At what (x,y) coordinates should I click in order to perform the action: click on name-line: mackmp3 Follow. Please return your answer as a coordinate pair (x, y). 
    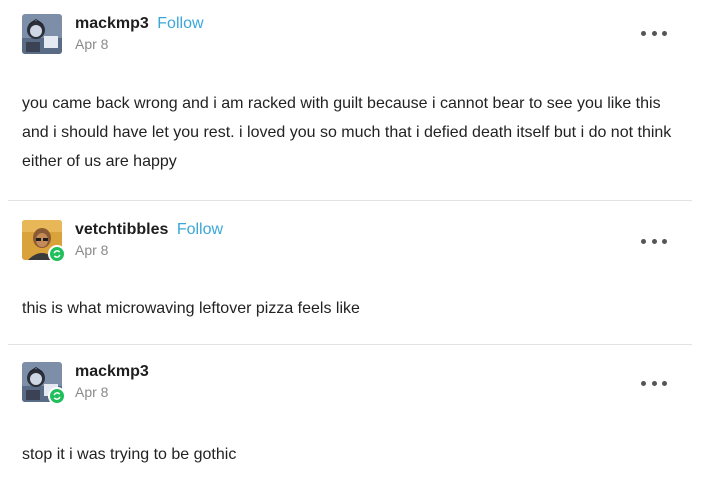
    Looking at the image, I should click on (139, 24).